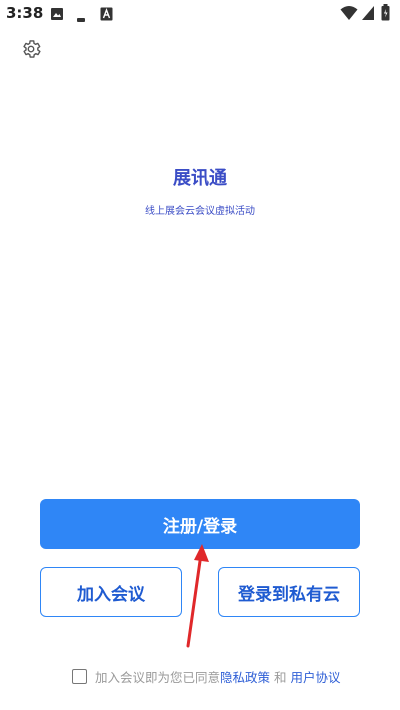 The image size is (400, 710). What do you see at coordinates (385, 14) in the screenshot?
I see `battery-icon` at bounding box center [385, 14].